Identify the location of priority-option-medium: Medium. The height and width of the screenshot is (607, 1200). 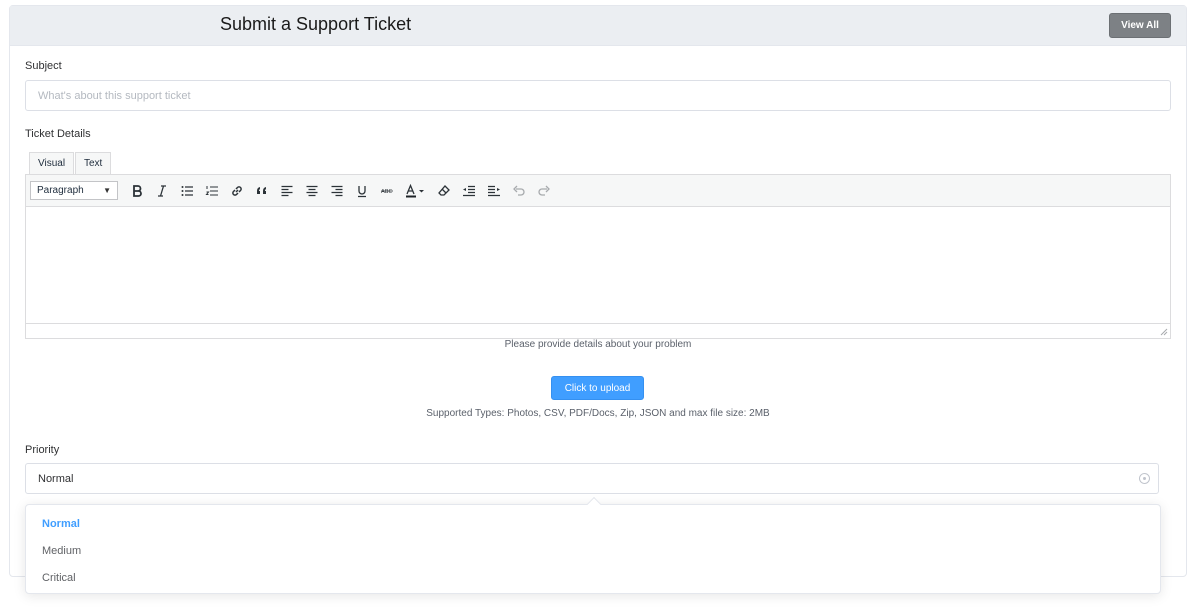
(593, 550).